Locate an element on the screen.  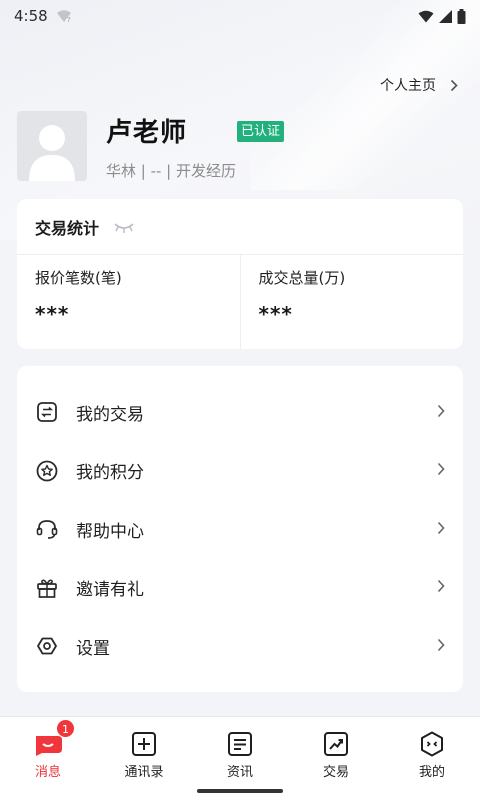
menu-item-label: 我的积分 is located at coordinates (110, 473).